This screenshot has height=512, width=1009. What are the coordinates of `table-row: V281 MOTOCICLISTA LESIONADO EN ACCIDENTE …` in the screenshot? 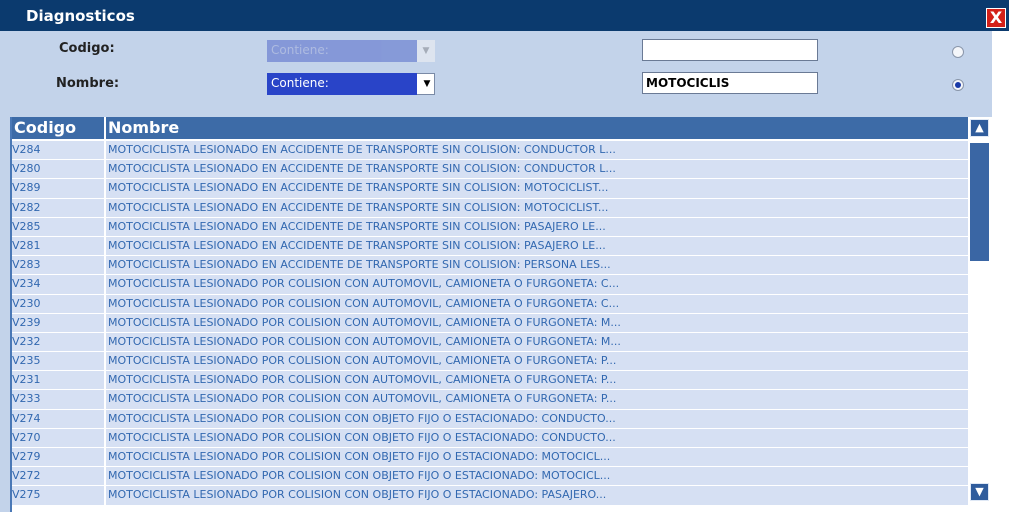 It's located at (489, 246).